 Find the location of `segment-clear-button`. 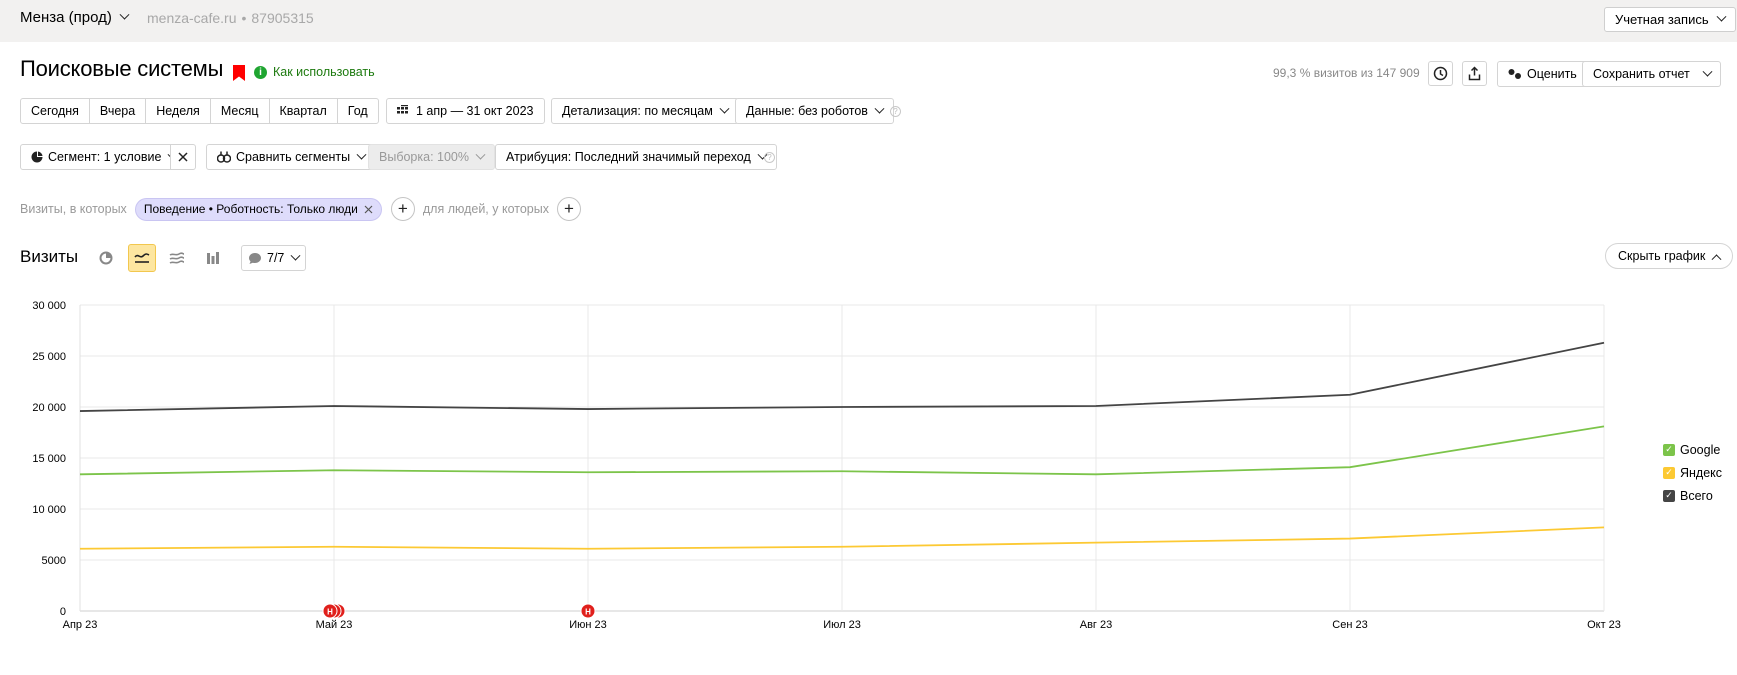

segment-clear-button is located at coordinates (183, 157).